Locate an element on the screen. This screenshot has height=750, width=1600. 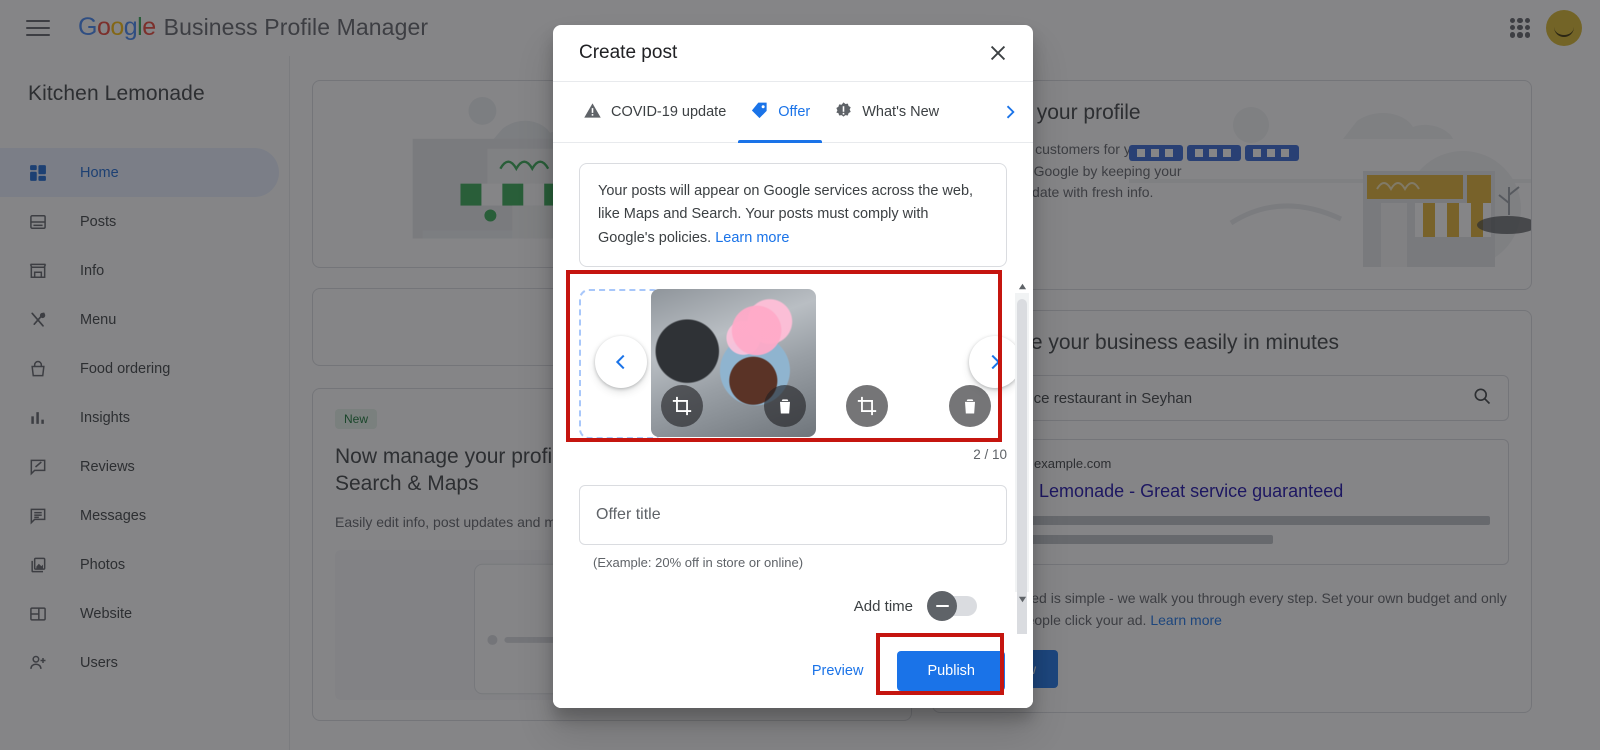
tab-label: Offer is located at coordinates (794, 112).